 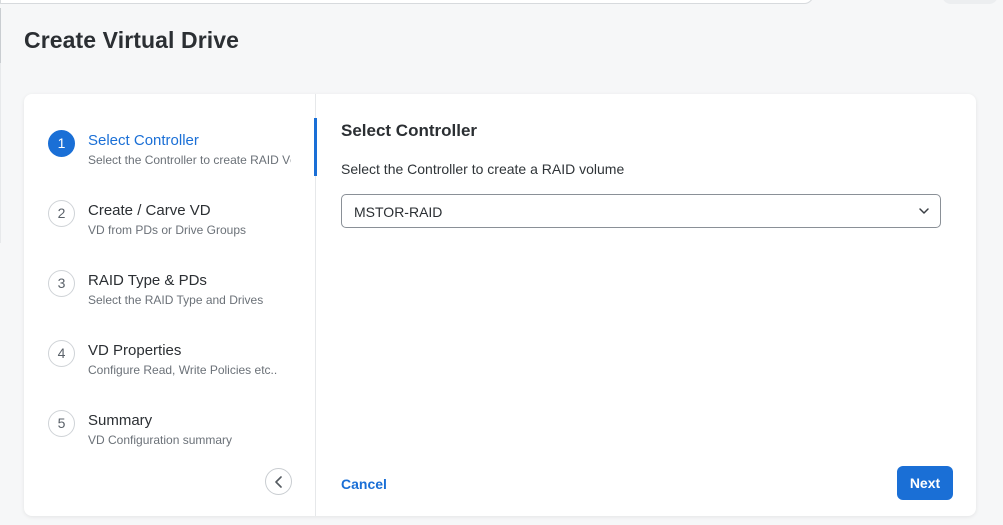 What do you see at coordinates (167, 230) in the screenshot?
I see `step-subtitle: VD from PDs or Drive Groups` at bounding box center [167, 230].